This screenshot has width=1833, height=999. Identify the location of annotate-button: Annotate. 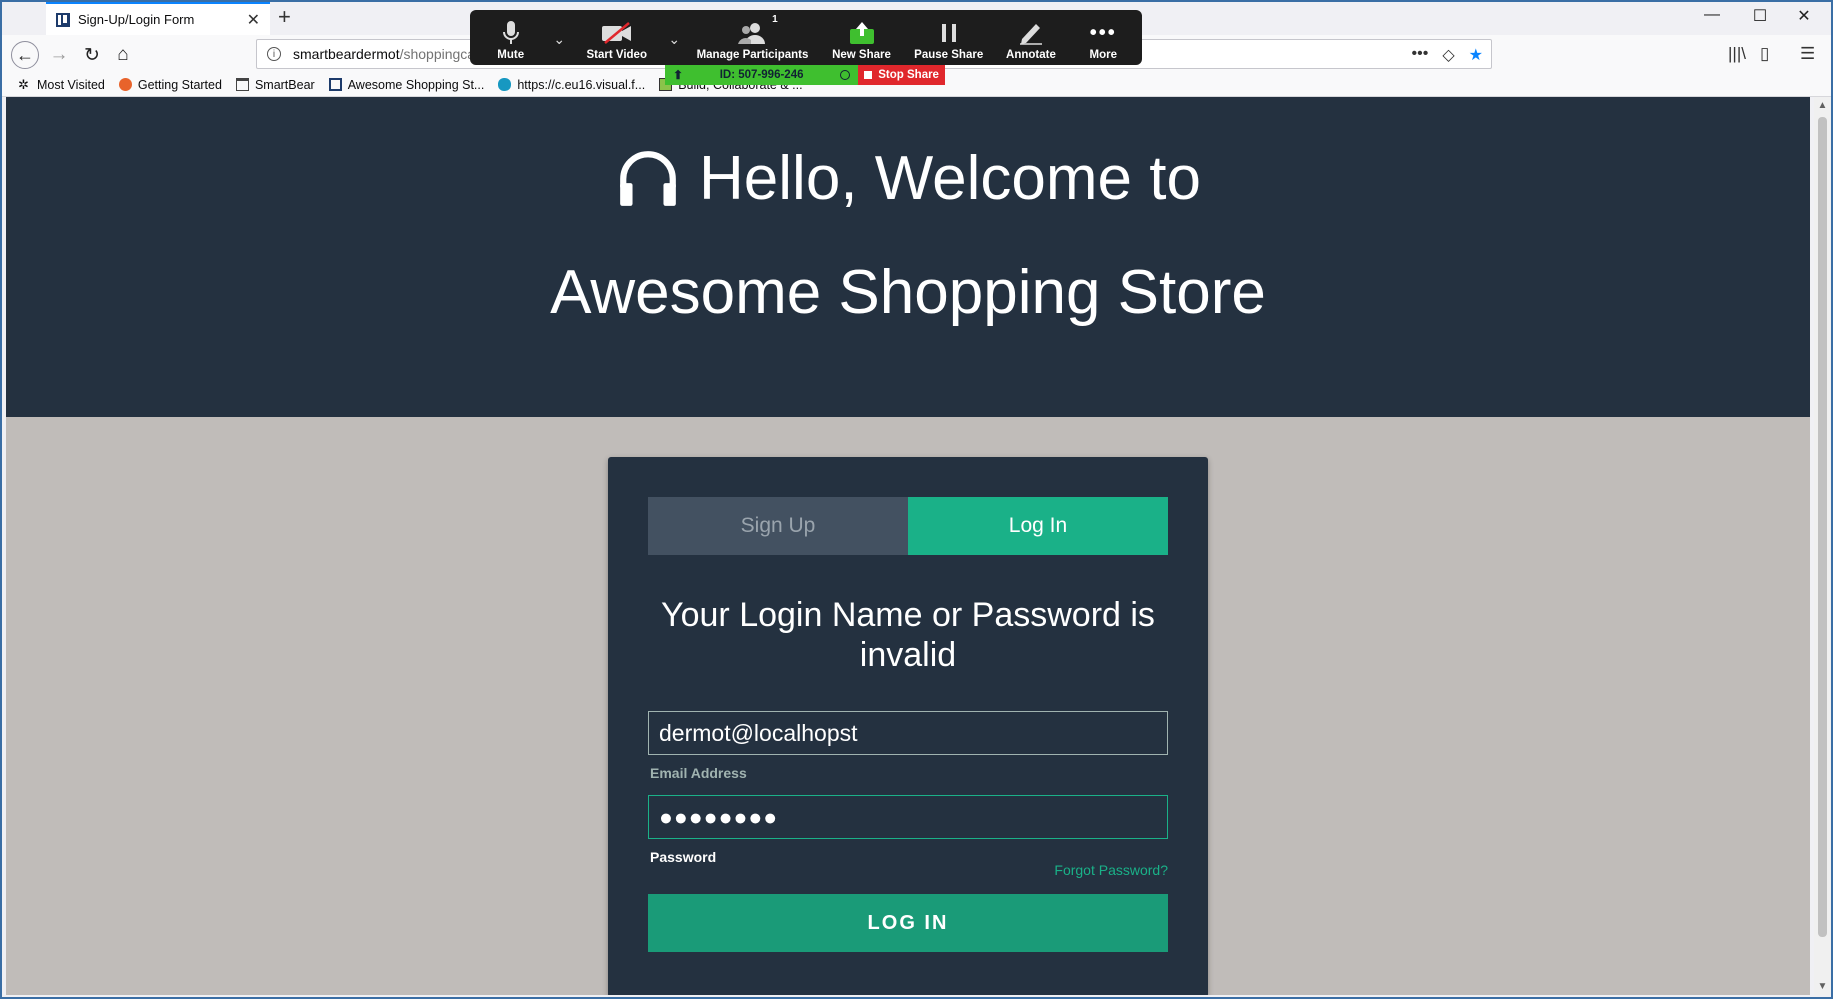
(1030, 37).